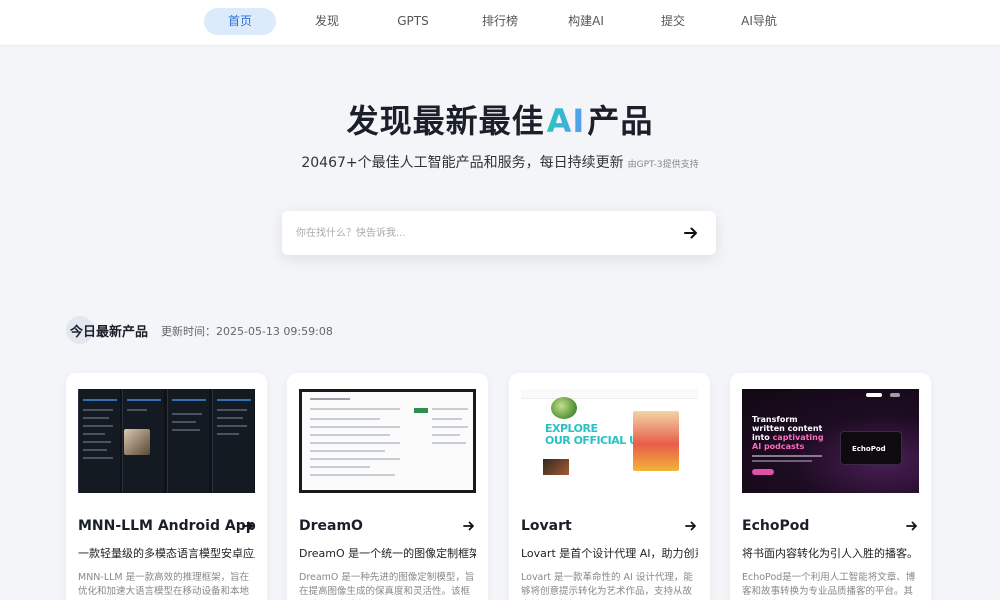 The height and width of the screenshot is (600, 1000). Describe the element at coordinates (240, 21) in the screenshot. I see `nav-item-home: 首页` at that location.